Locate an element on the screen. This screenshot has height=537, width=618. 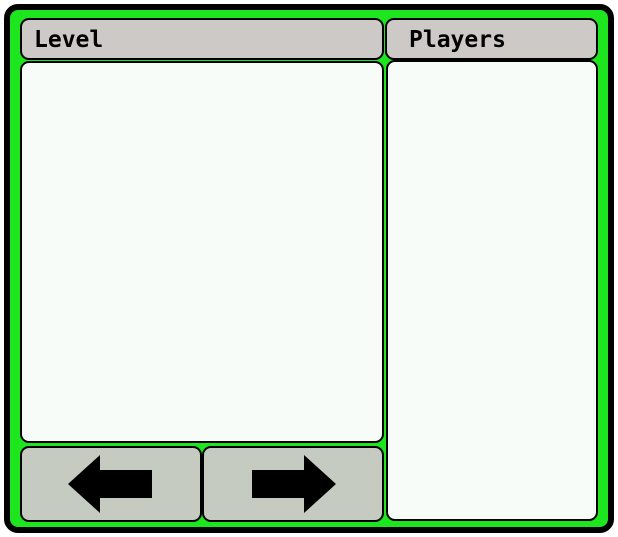
players-title: Players is located at coordinates (457, 39).